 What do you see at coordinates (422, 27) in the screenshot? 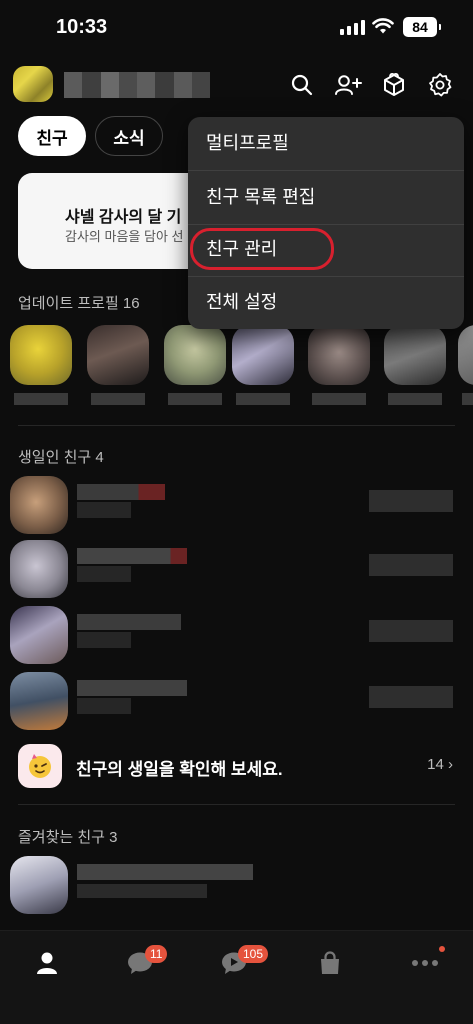
I see `battery-indicator: 84` at bounding box center [422, 27].